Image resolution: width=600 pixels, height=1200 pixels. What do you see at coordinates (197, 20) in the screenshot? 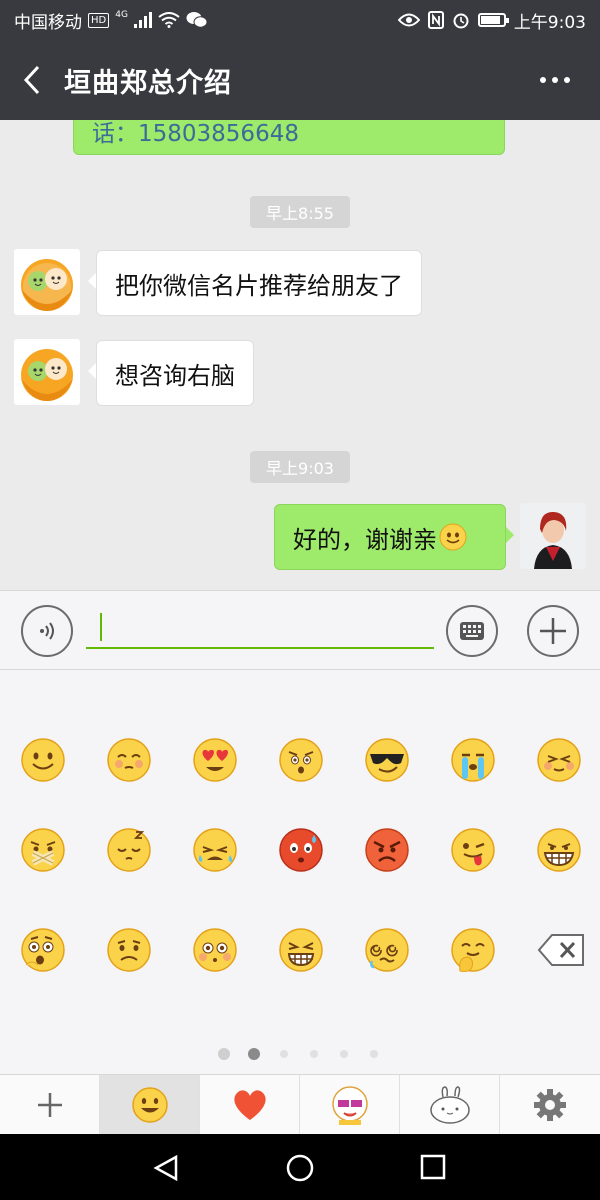
I see `wechat-icon` at bounding box center [197, 20].